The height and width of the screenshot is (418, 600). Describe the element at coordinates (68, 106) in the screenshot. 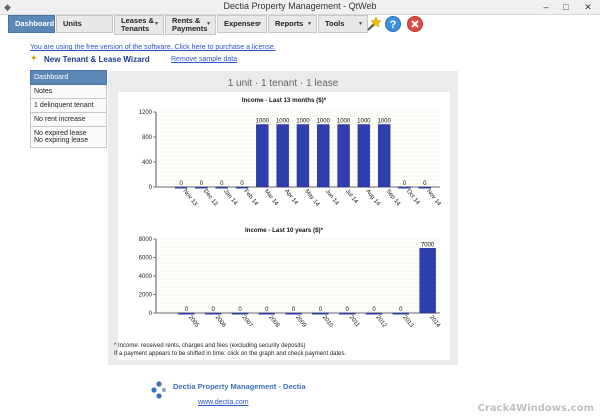

I see `sidebar-item-delinquent: 1 delinquent tenant` at that location.